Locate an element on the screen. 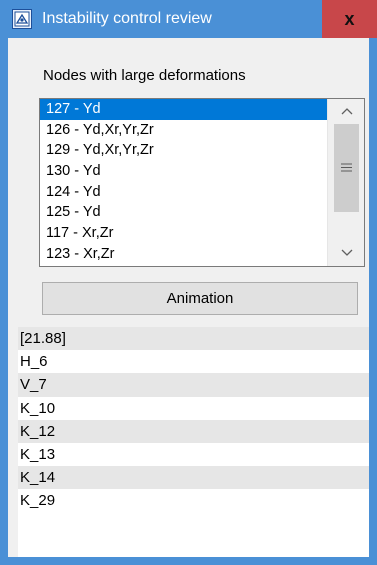 Image resolution: width=377 pixels, height=565 pixels. title-bar: Instability control review x is located at coordinates (188, 19).